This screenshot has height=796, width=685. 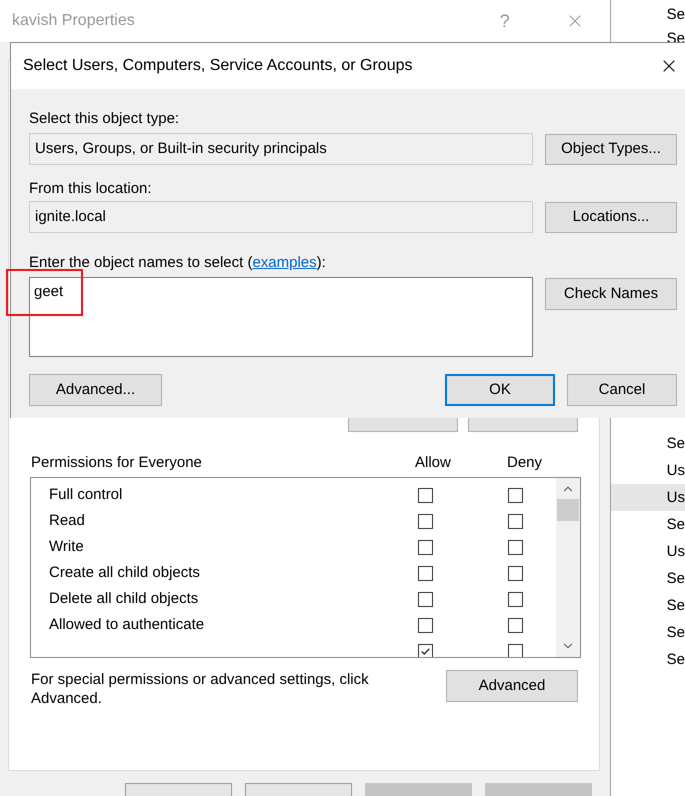 What do you see at coordinates (281, 217) in the screenshot?
I see `location-field: ignite.local` at bounding box center [281, 217].